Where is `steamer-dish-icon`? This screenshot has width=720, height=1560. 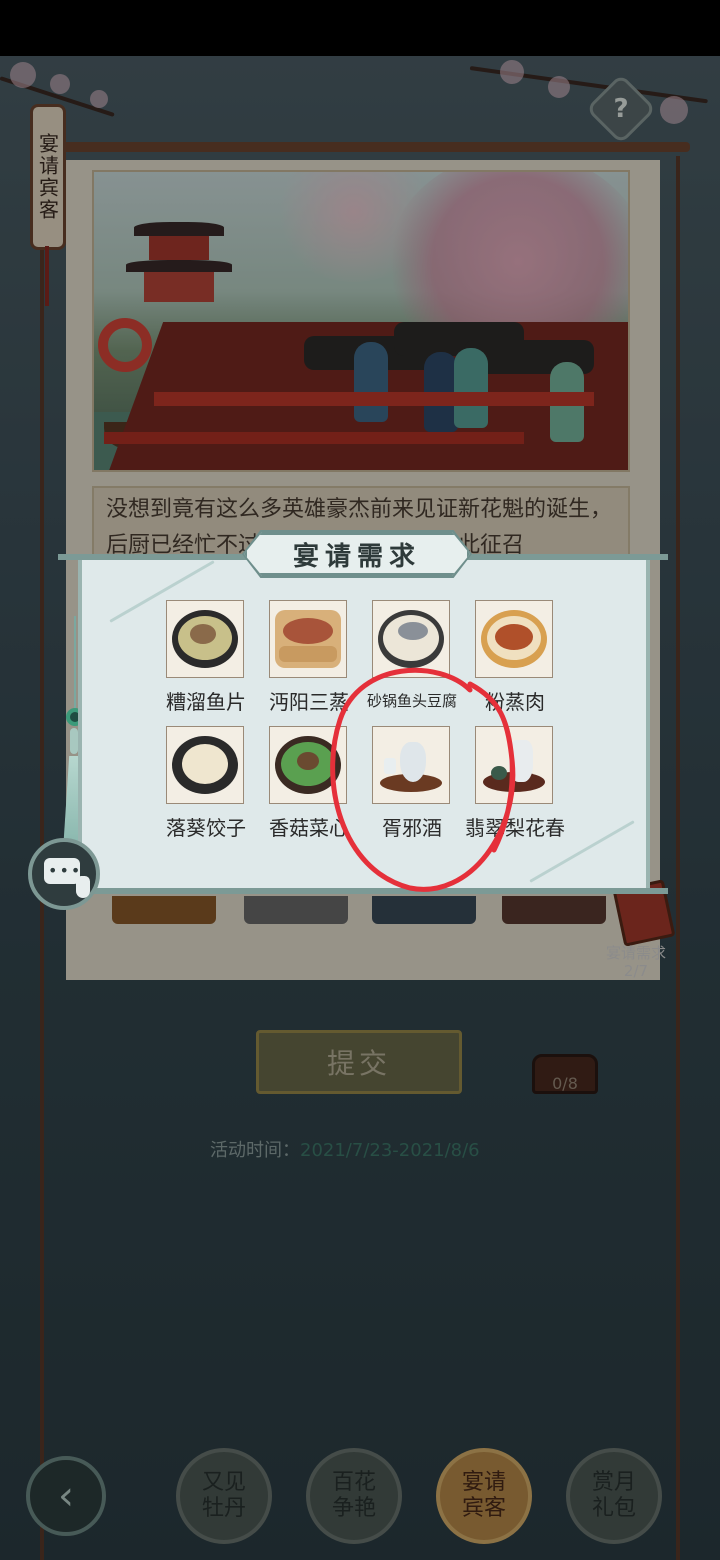 steamer-dish-icon is located at coordinates (308, 639).